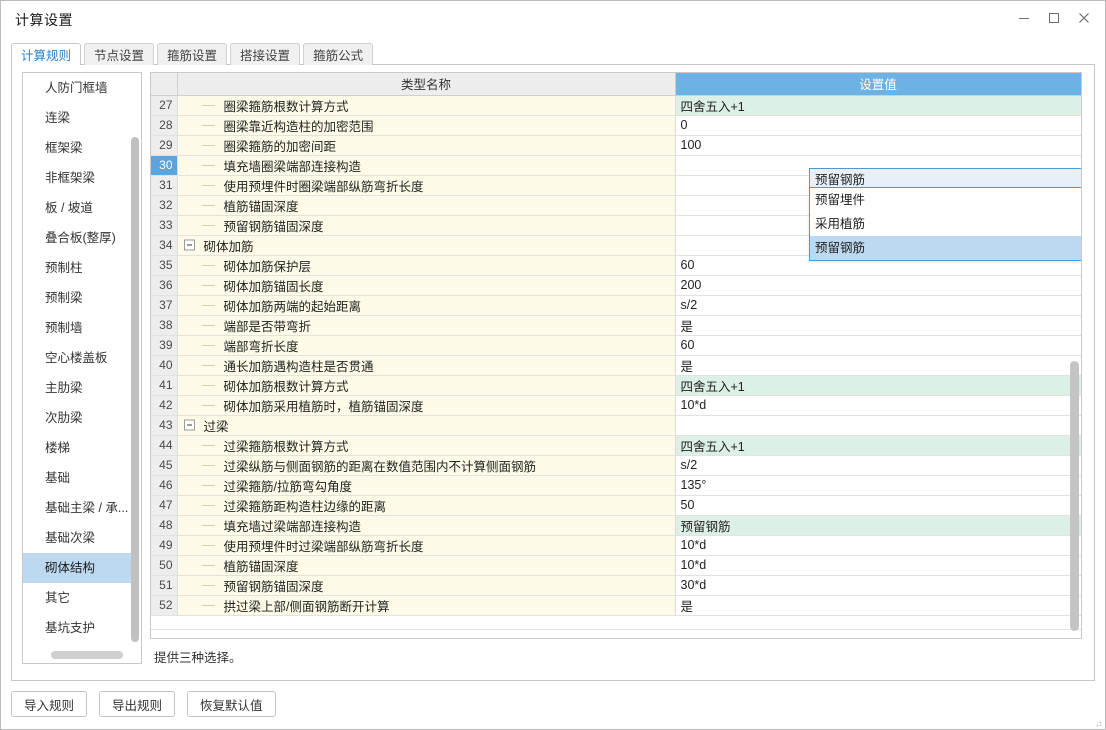 The width and height of the screenshot is (1106, 730). Describe the element at coordinates (164, 305) in the screenshot. I see `row-number-cell: 37` at that location.